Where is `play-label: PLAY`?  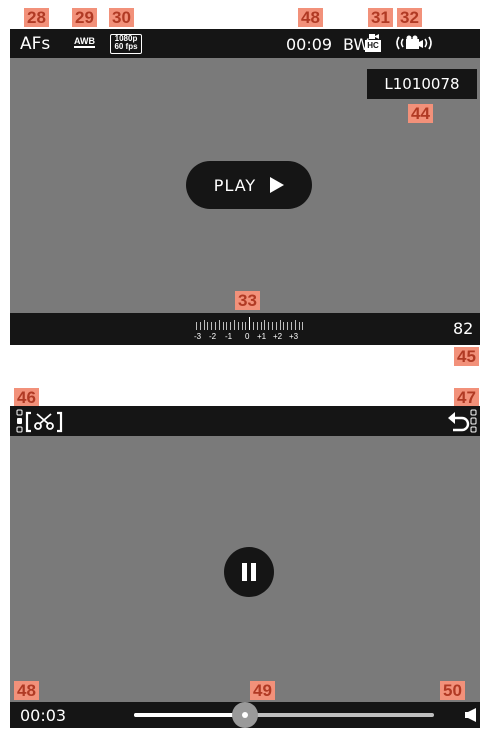 play-label: PLAY is located at coordinates (235, 185).